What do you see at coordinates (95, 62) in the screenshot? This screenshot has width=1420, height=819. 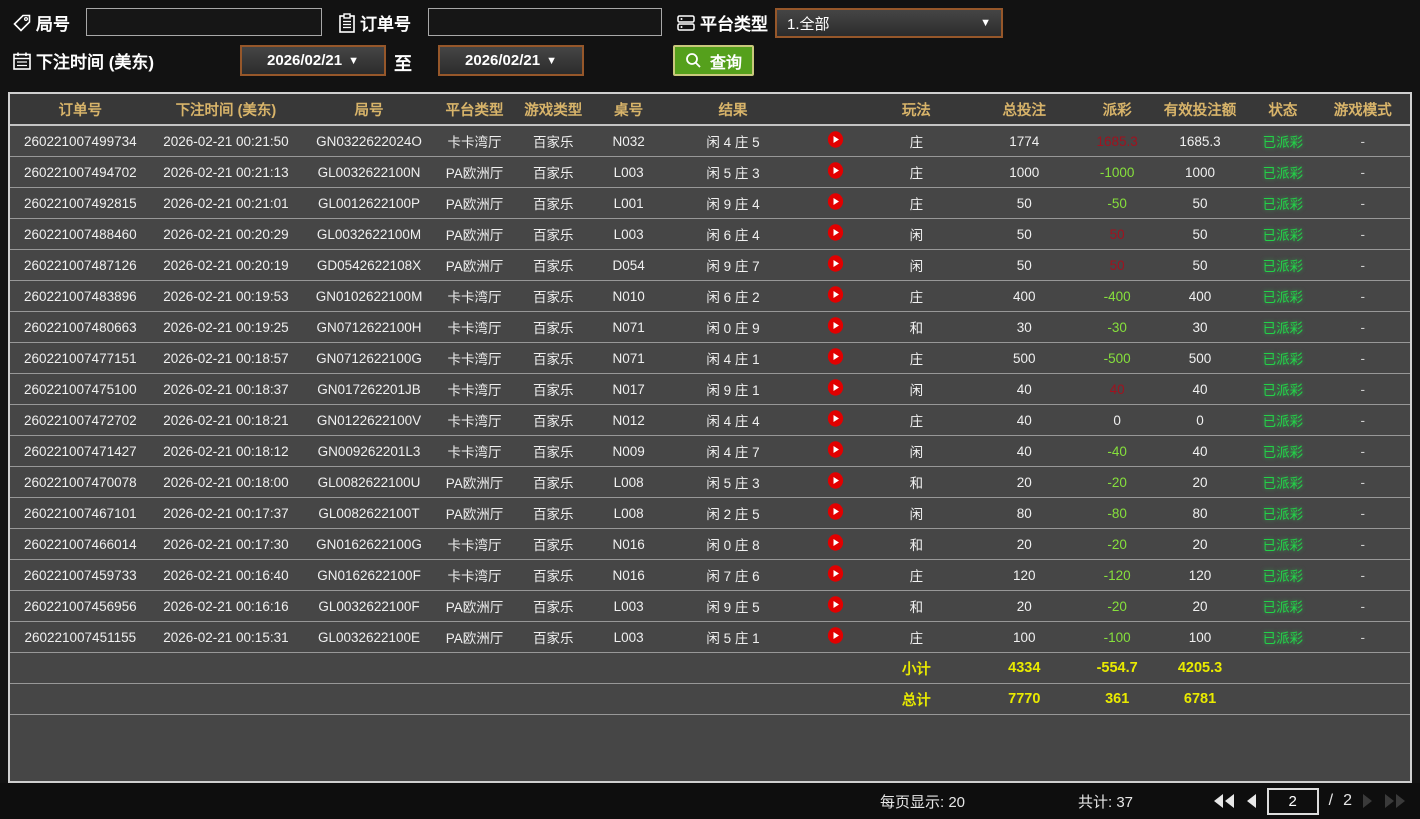 I see `bet-time-label: 下注时间 (美东)` at bounding box center [95, 62].